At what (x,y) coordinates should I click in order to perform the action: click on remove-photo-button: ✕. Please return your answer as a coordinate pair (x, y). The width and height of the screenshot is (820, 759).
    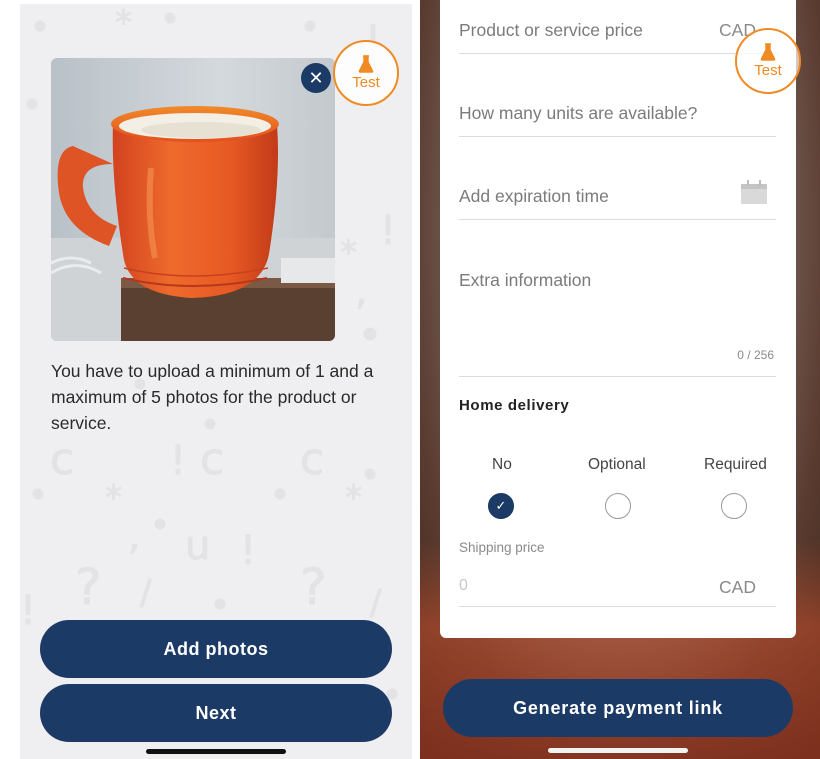
    Looking at the image, I should click on (316, 78).